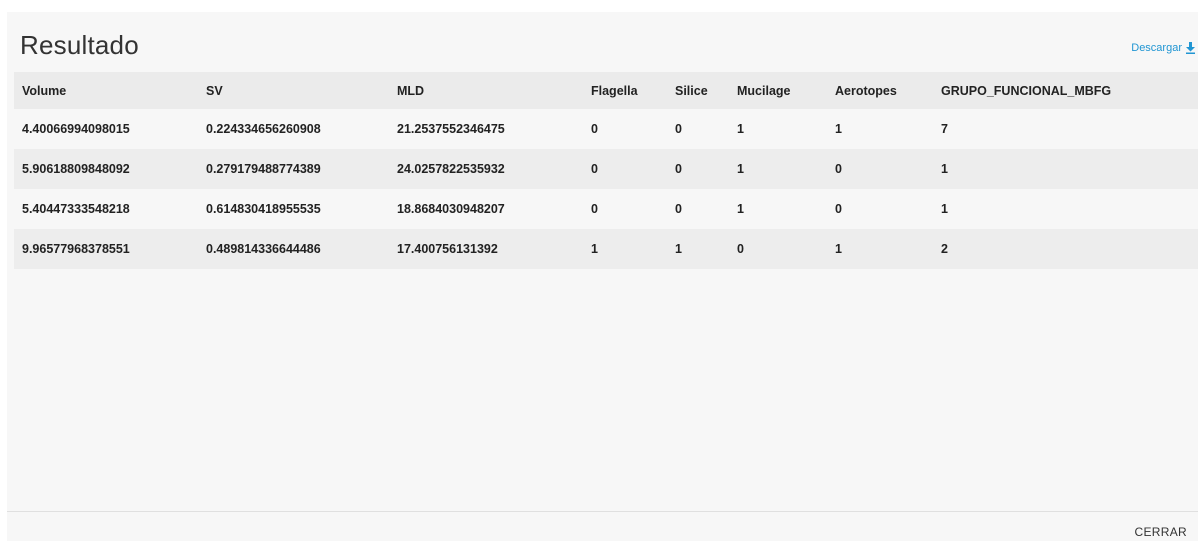 The height and width of the screenshot is (541, 1198). Describe the element at coordinates (263, 209) in the screenshot. I see `table-cell: 0.614830418955535` at that location.